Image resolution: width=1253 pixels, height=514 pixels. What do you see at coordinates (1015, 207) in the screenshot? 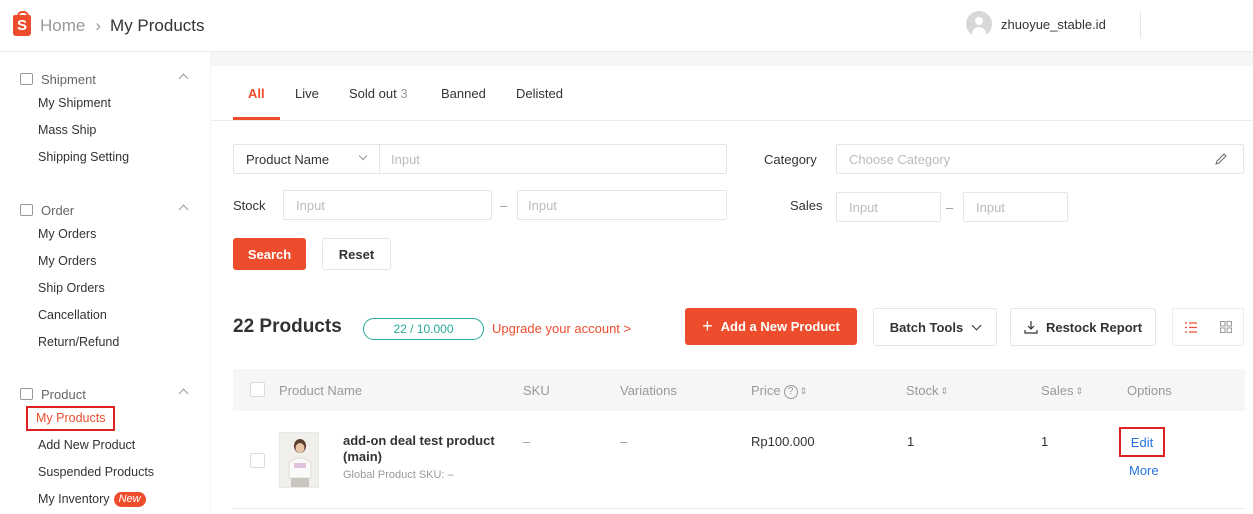
I see `sales-max-input: Input` at bounding box center [1015, 207].